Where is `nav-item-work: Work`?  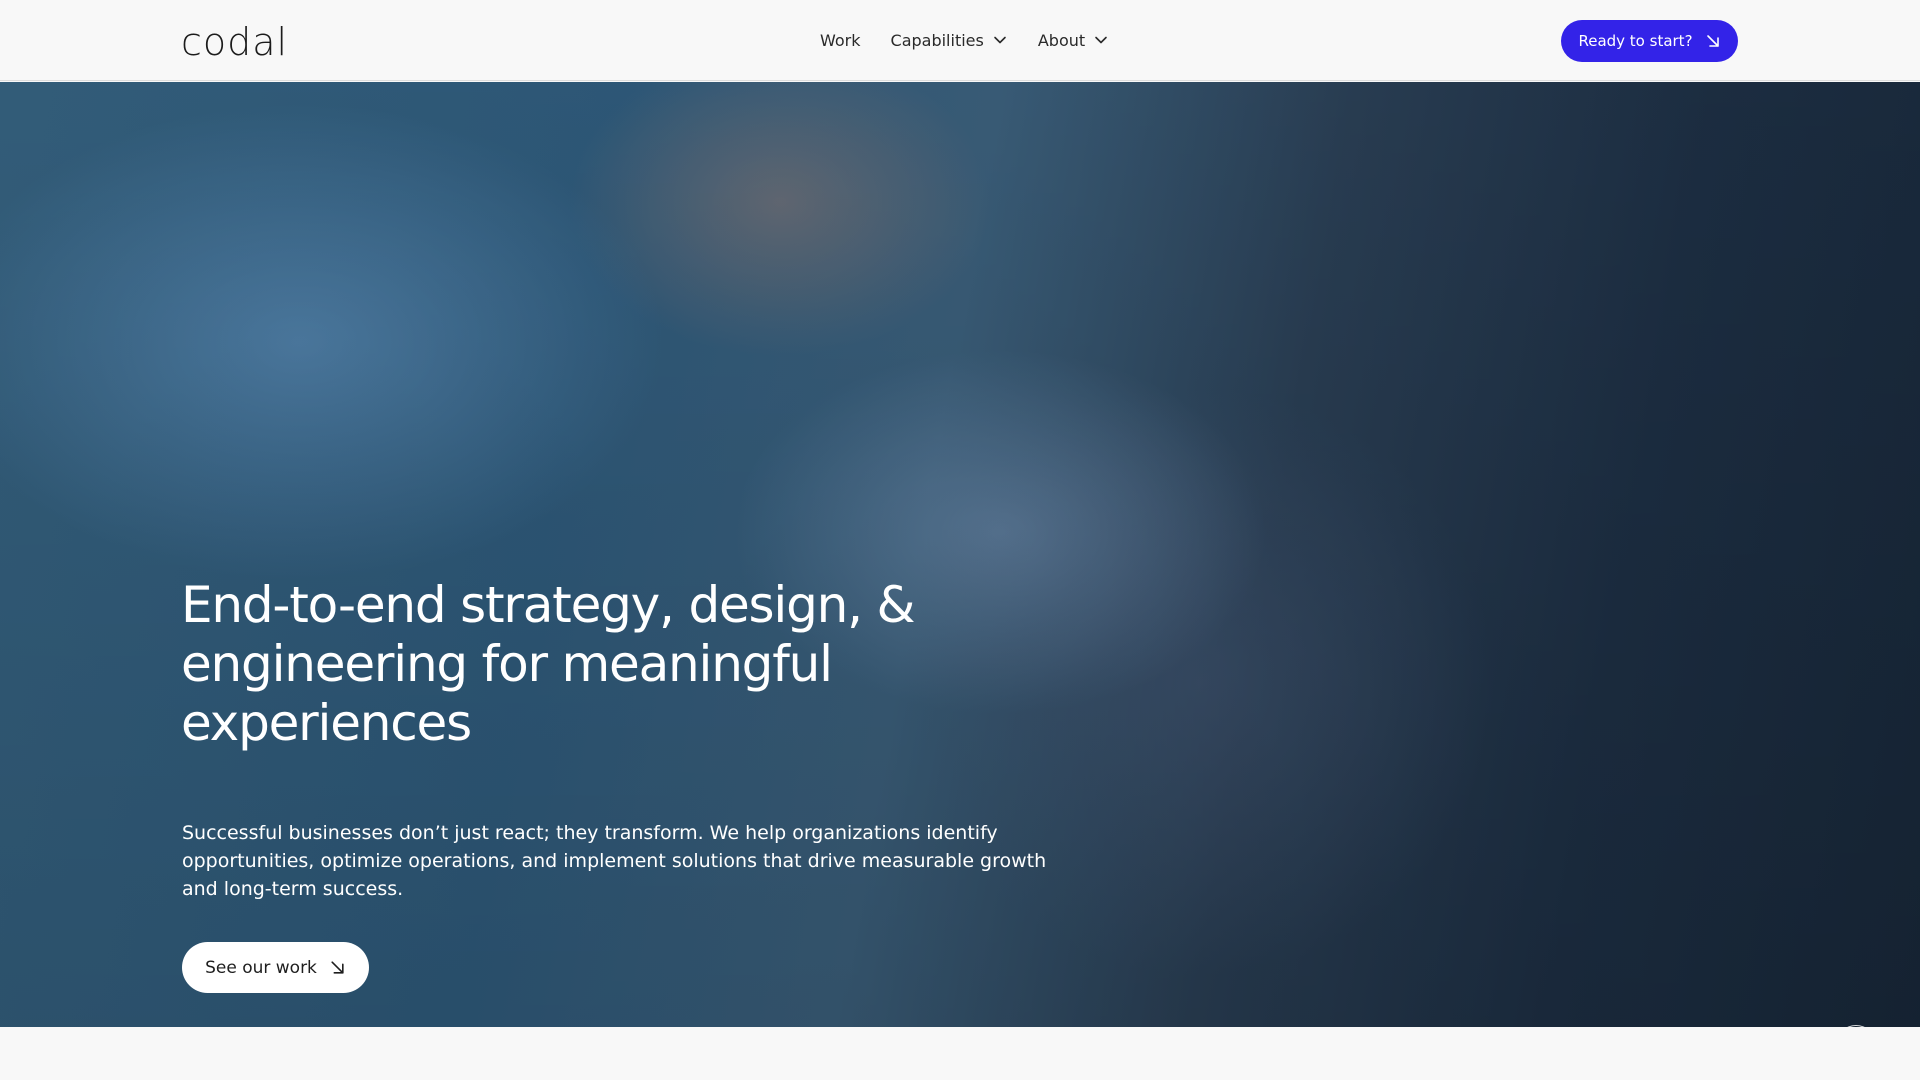
nav-item-work: Work is located at coordinates (840, 40).